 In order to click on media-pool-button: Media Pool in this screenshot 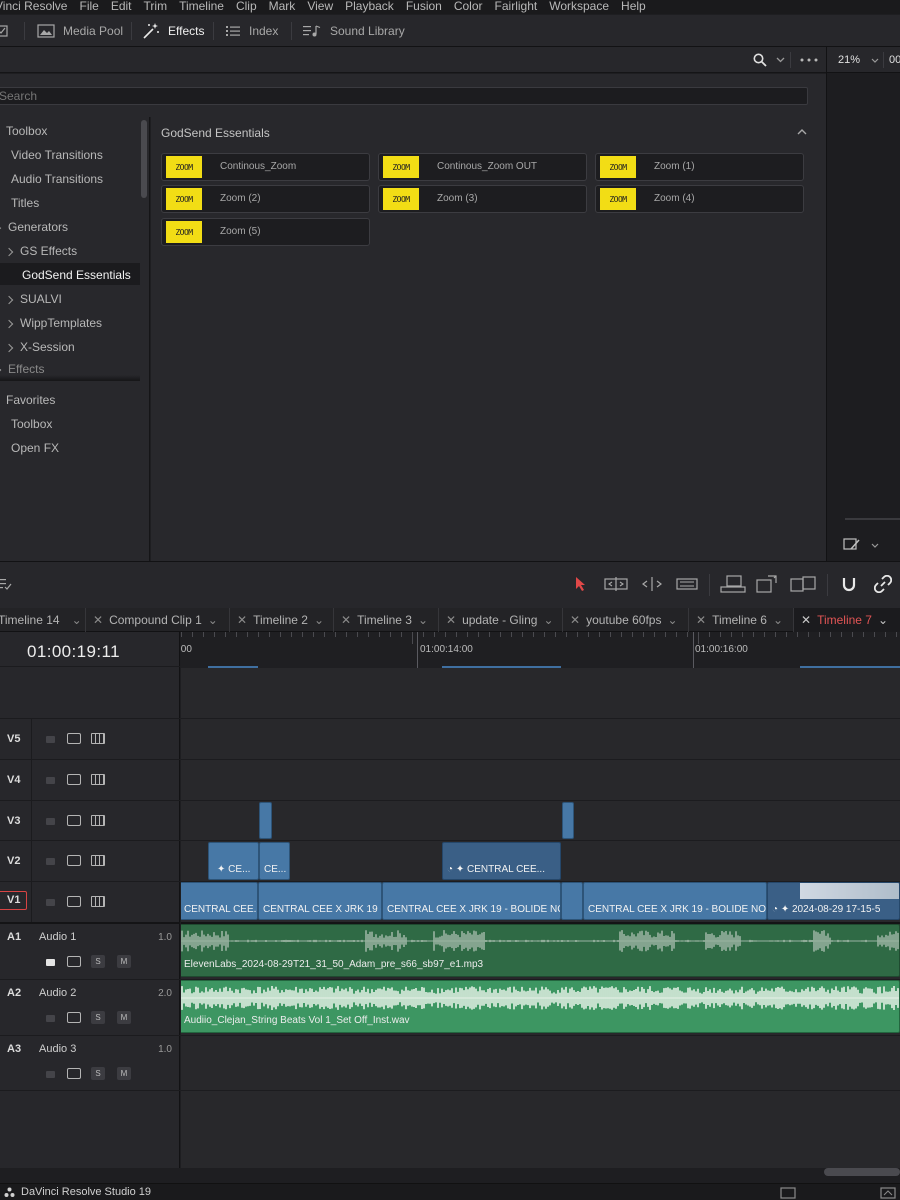, I will do `click(80, 31)`.